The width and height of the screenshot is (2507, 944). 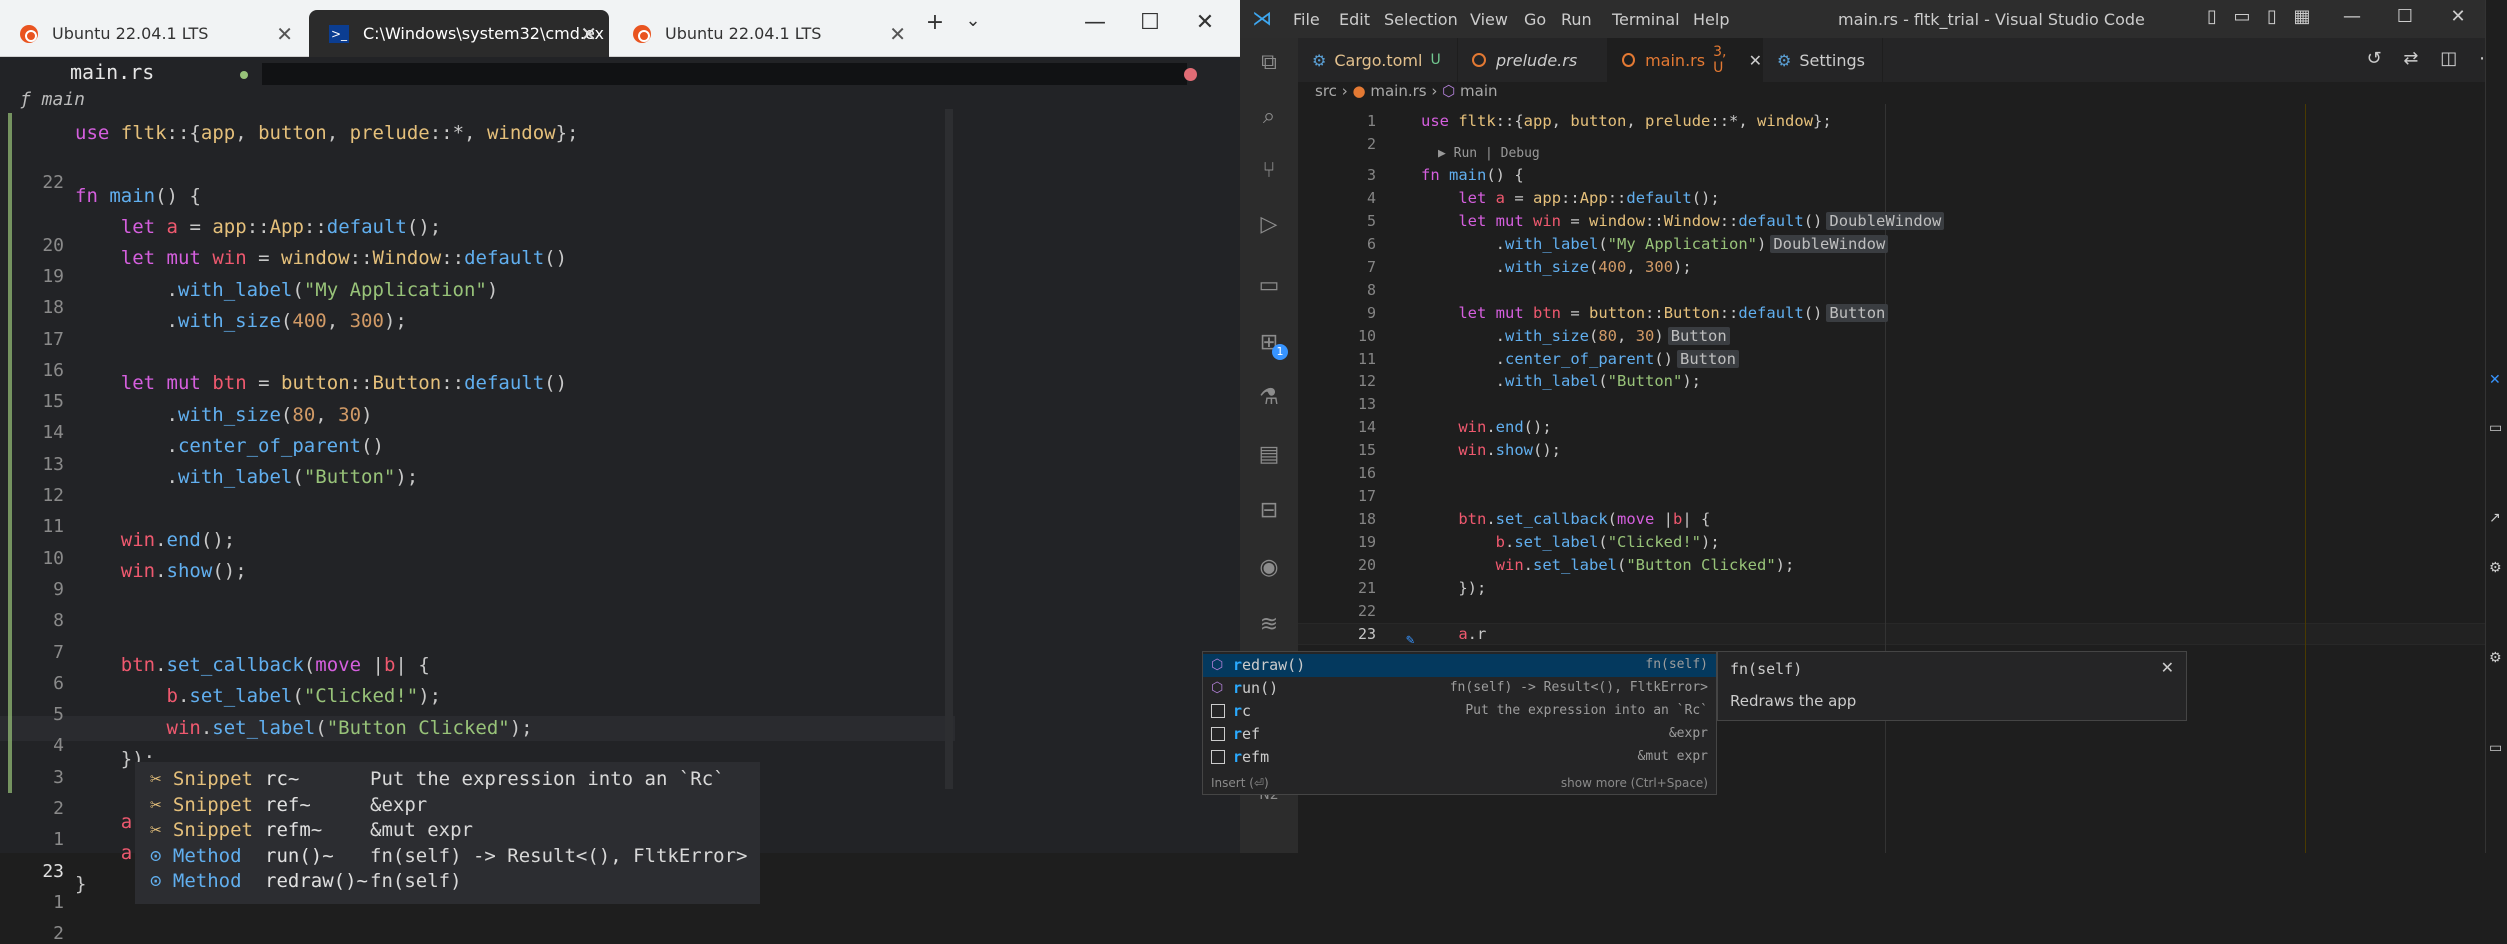 What do you see at coordinates (447, 882) in the screenshot?
I see `completion-item: ⊙ Method redraw()~ fn(self)` at bounding box center [447, 882].